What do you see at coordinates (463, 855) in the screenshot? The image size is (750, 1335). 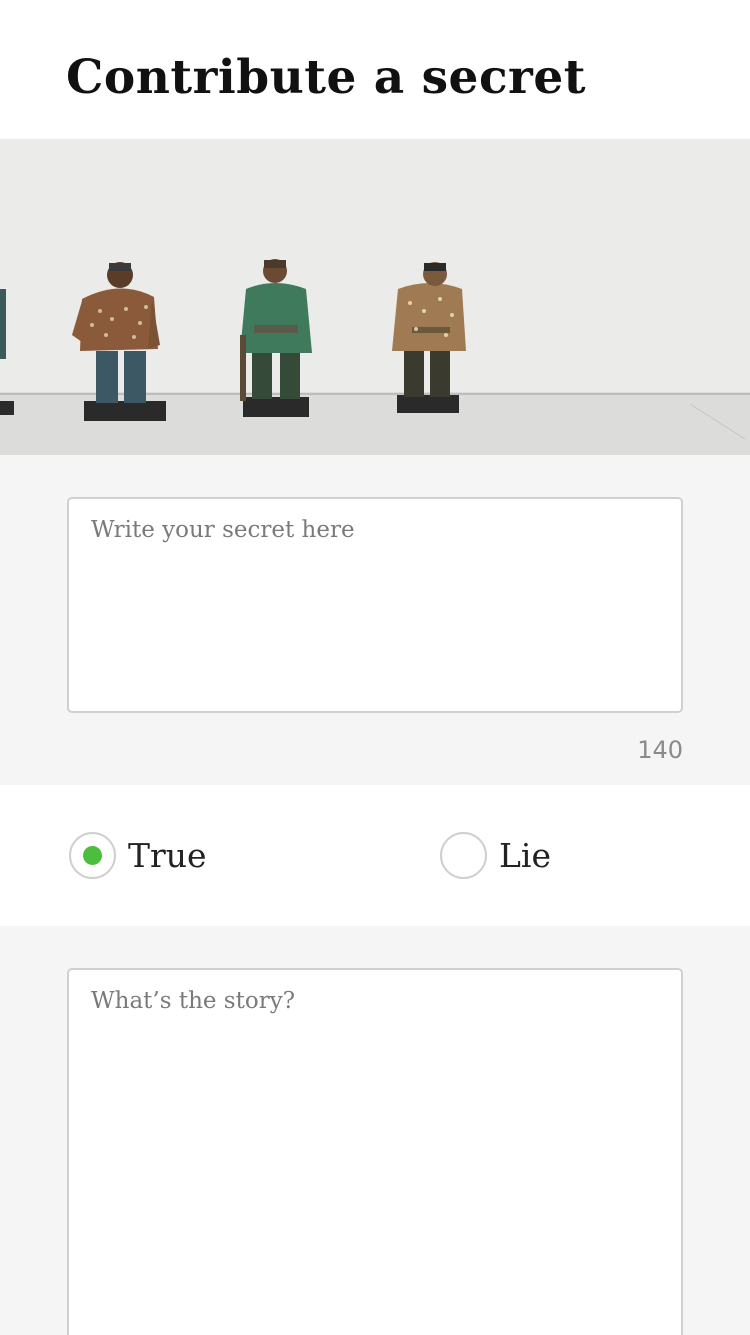 I see `radio-circle-unchecked-icon` at bounding box center [463, 855].